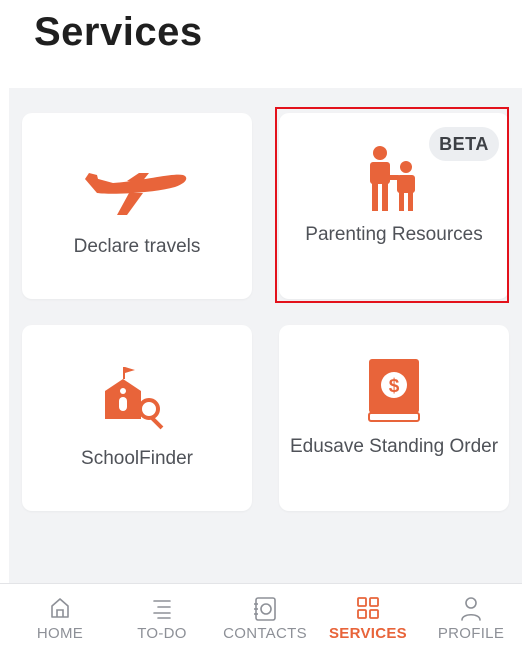  Describe the element at coordinates (394, 234) in the screenshot. I see `service-card-label: Parenting Resources` at that location.